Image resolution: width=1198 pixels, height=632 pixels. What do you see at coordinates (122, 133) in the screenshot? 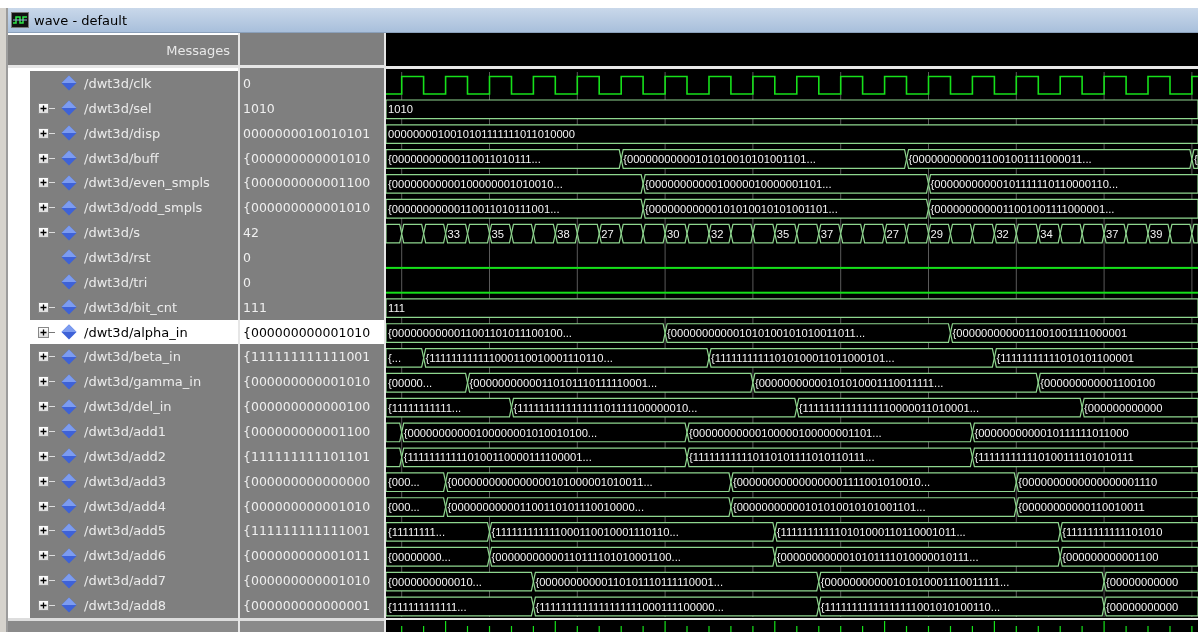
I see `signal-name: /dwt3d/disp` at bounding box center [122, 133].